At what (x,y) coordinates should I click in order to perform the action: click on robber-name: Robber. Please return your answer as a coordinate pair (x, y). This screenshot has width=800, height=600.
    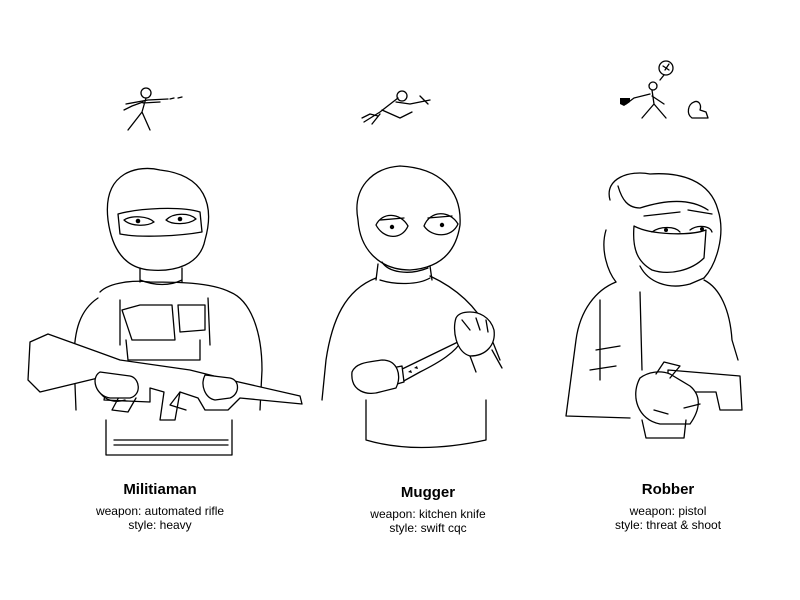
    Looking at the image, I should click on (668, 489).